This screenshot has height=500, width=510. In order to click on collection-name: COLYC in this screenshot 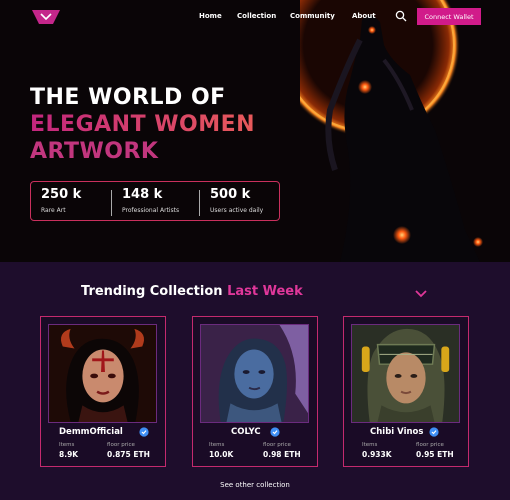, I will do `click(246, 432)`.